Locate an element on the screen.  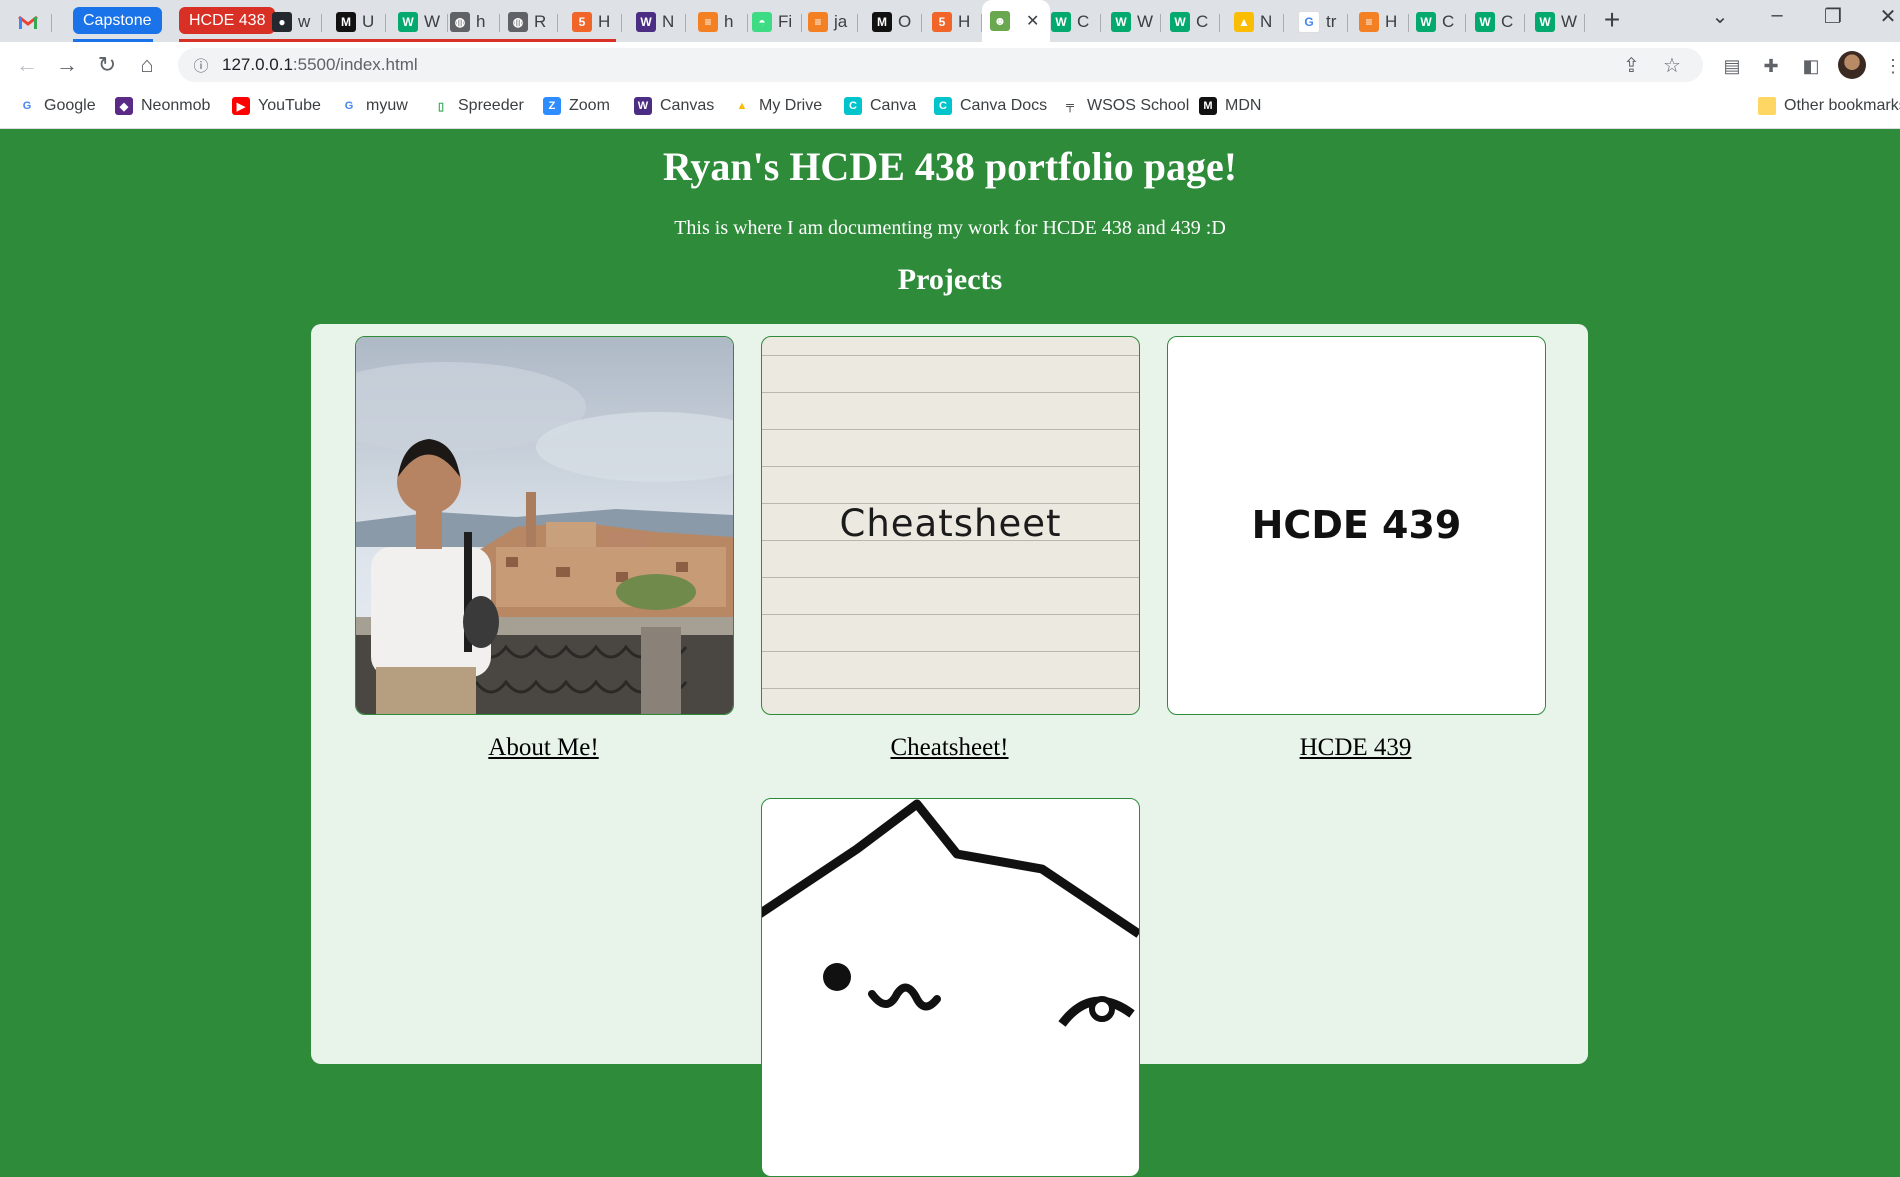
bookmark-wsos-school: ╤ WSOS School is located at coordinates (1125, 106).